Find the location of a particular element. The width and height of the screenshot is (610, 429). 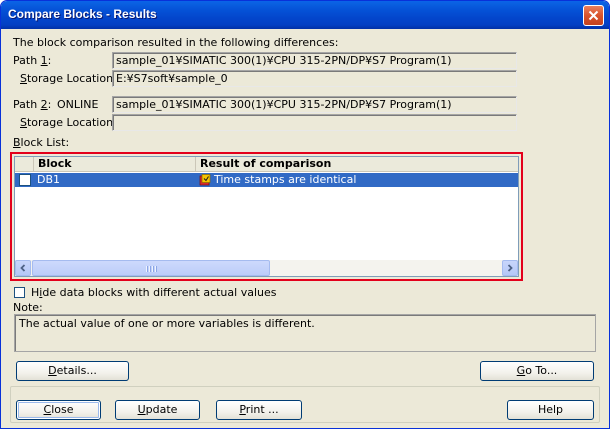

update-button: Update is located at coordinates (157, 410).